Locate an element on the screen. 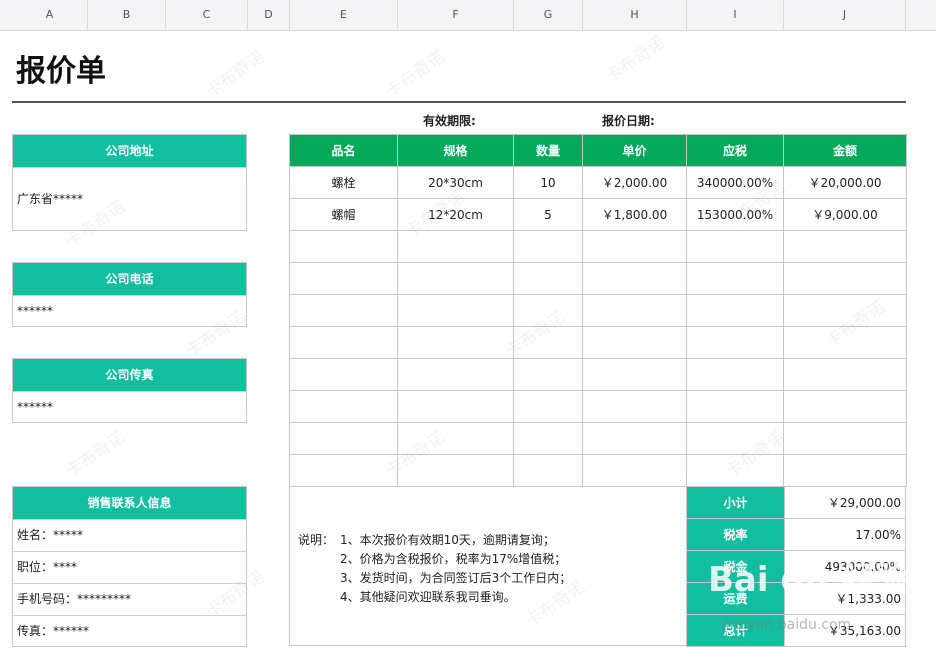 Image resolution: width=936 pixels, height=659 pixels. company-fax-header: 公司传真 is located at coordinates (129, 375).